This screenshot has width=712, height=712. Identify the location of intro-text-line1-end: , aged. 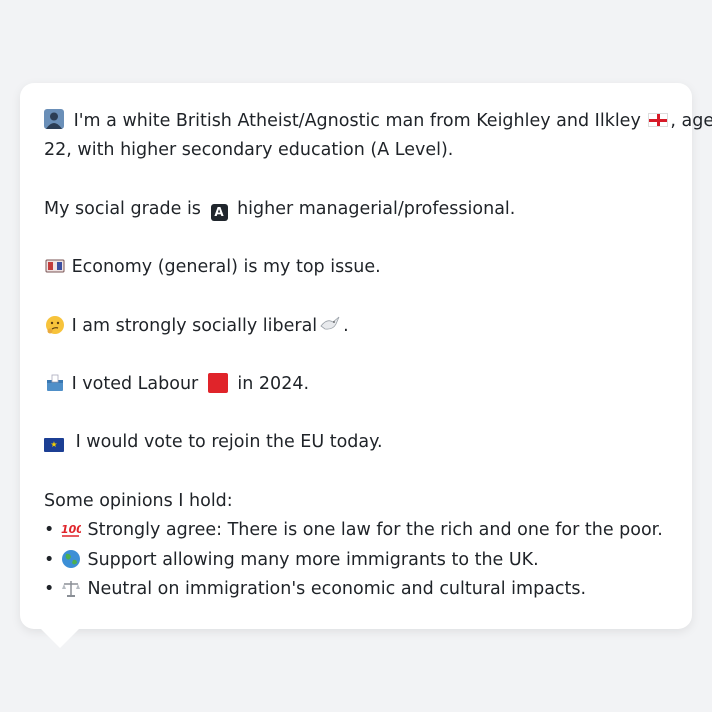
(691, 121).